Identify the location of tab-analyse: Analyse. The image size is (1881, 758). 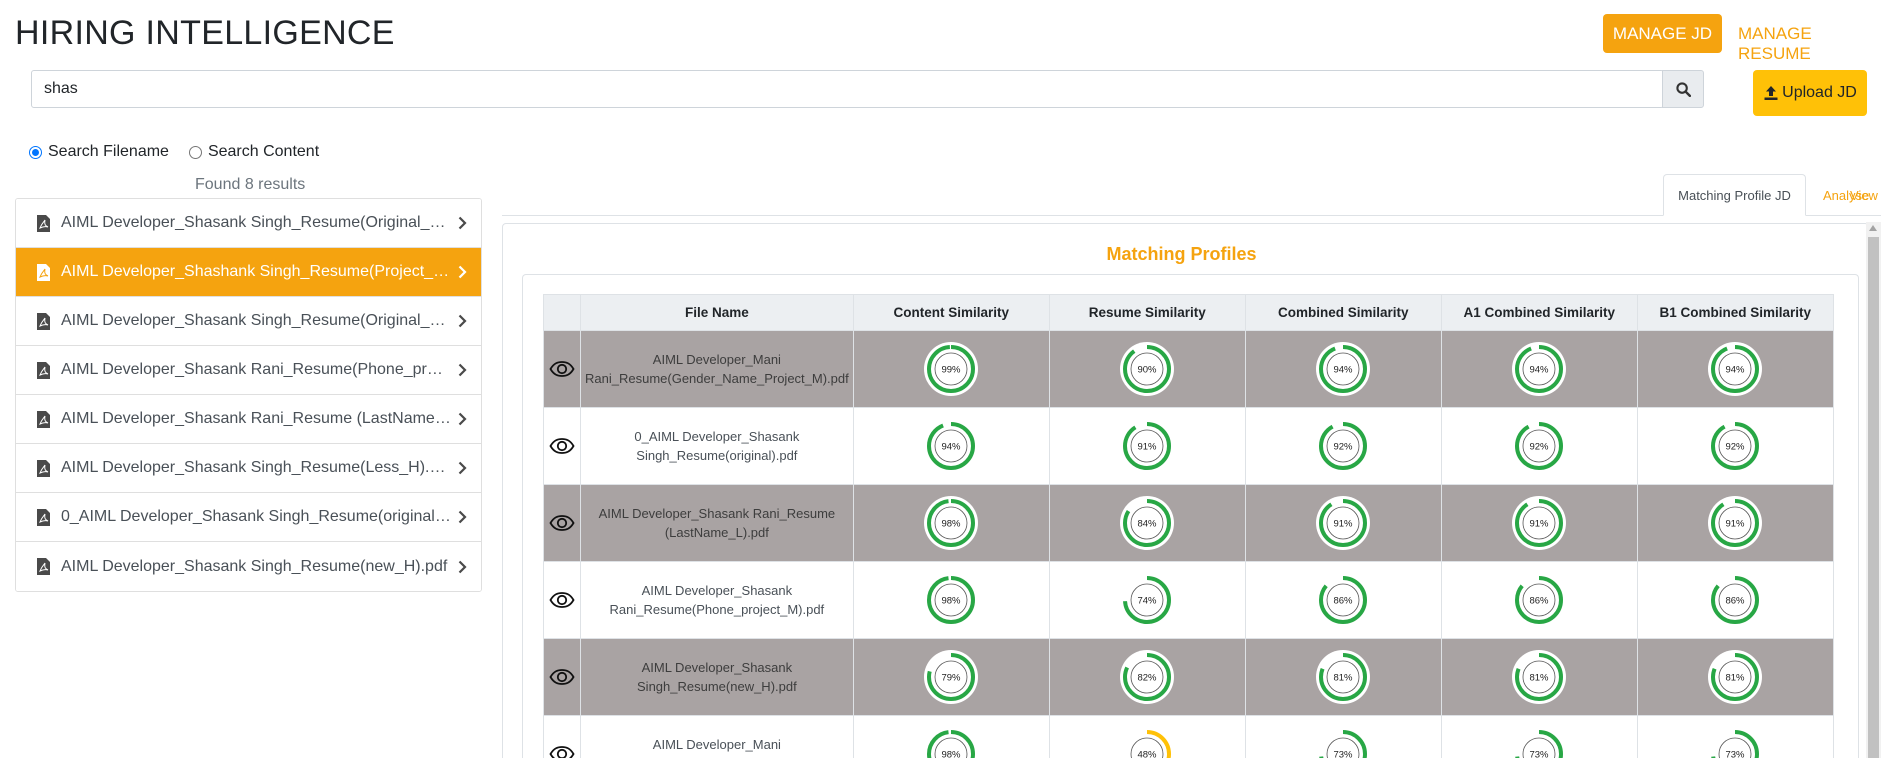
(1852, 195).